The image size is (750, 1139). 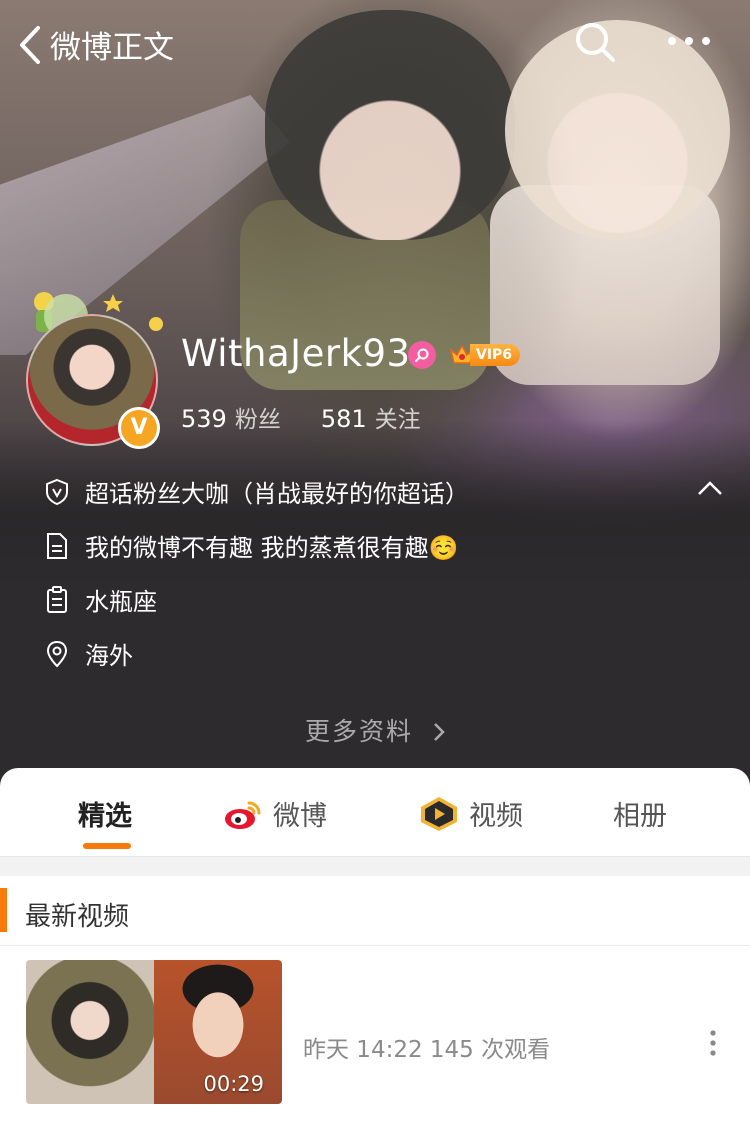 I want to click on chevron-left-icon, so click(x=30, y=44).